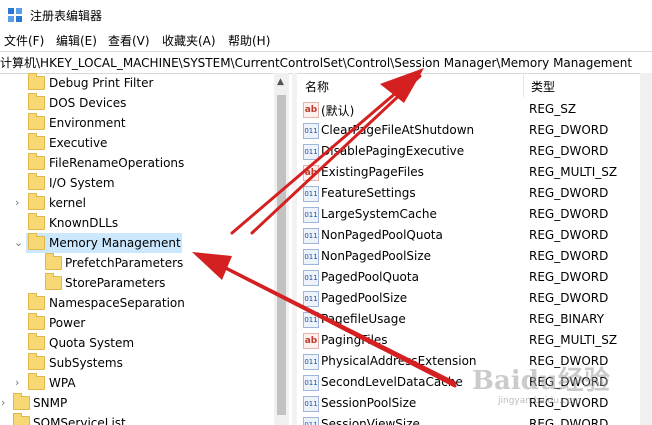 The height and width of the screenshot is (425, 652). Describe the element at coordinates (474, 340) in the screenshot. I see `value-row: ab PagingFiles REG_MULTI_SZ` at that location.